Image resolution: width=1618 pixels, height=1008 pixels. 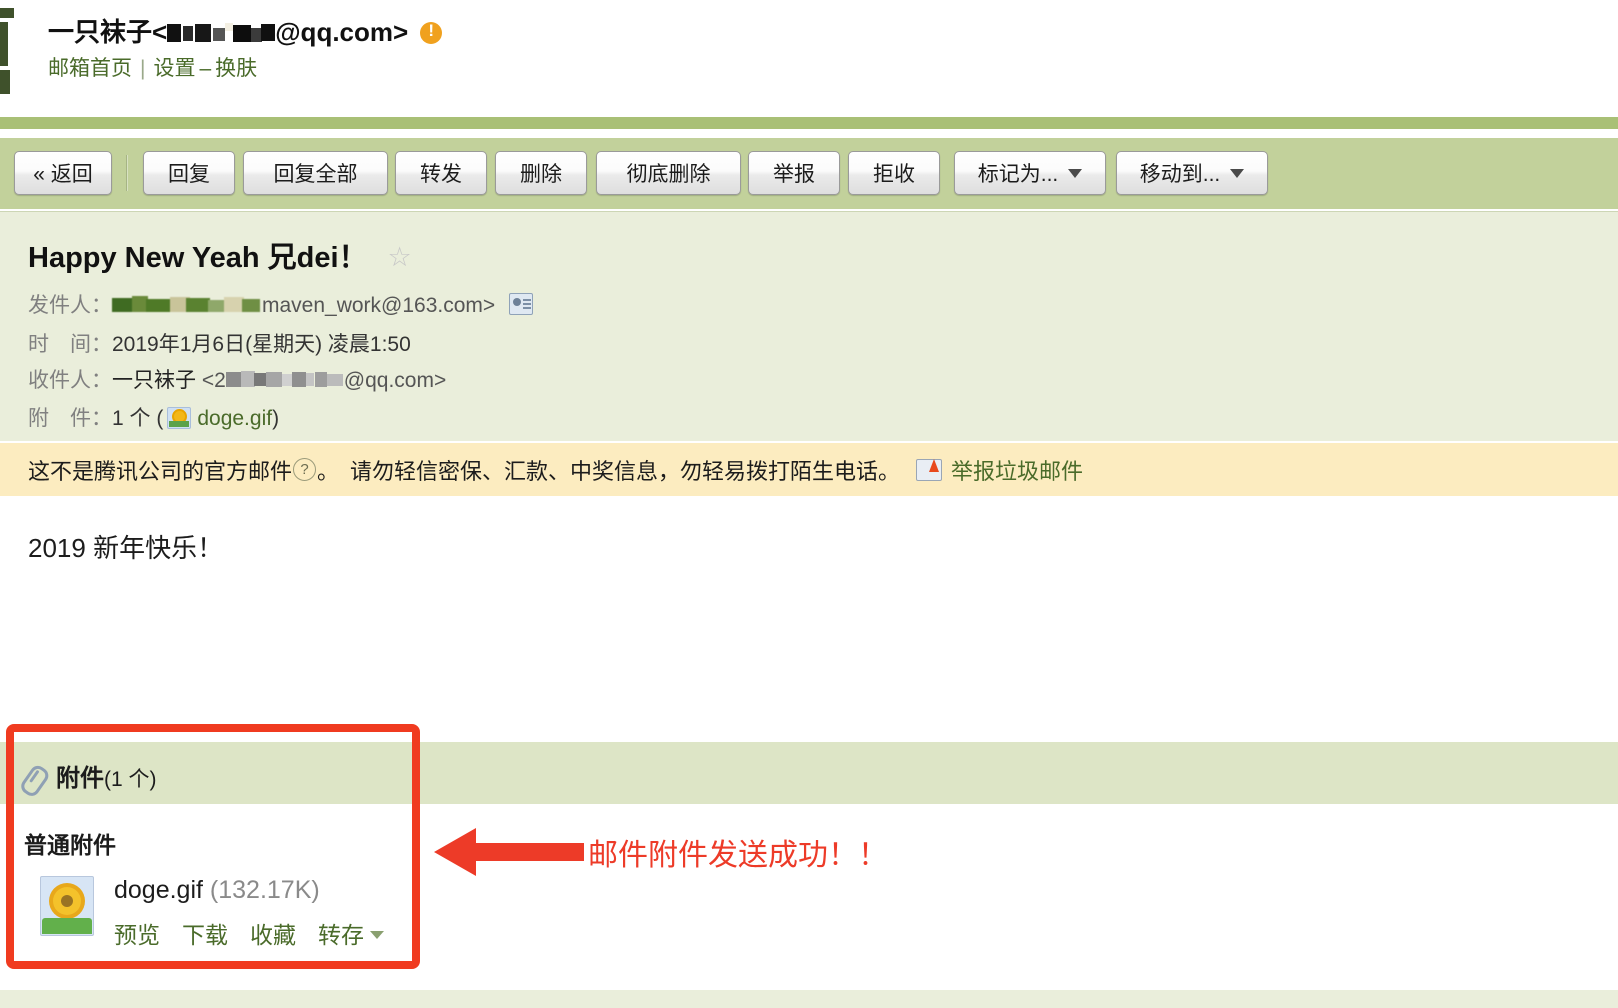 I want to click on attachment-name-link: doge.gif, so click(x=234, y=418).